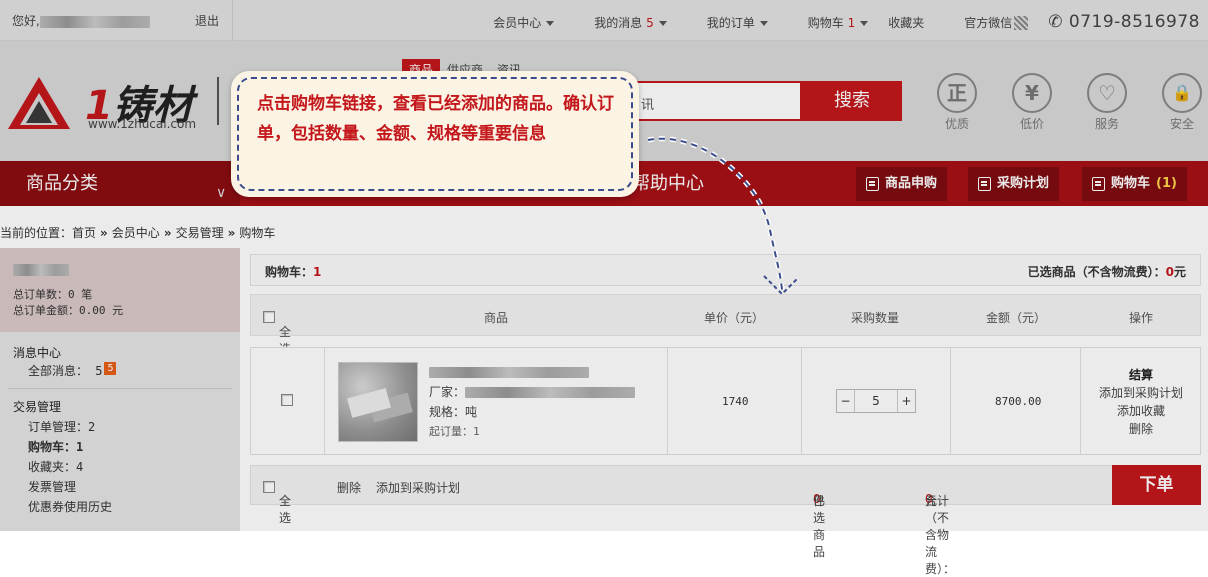  I want to click on footer-delete-link: 删除, so click(349, 487).